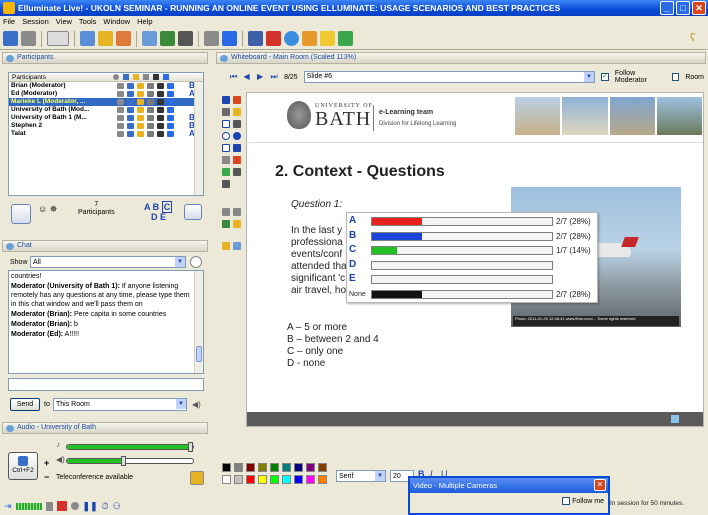  I want to click on clipart-icon, so click(237, 172).